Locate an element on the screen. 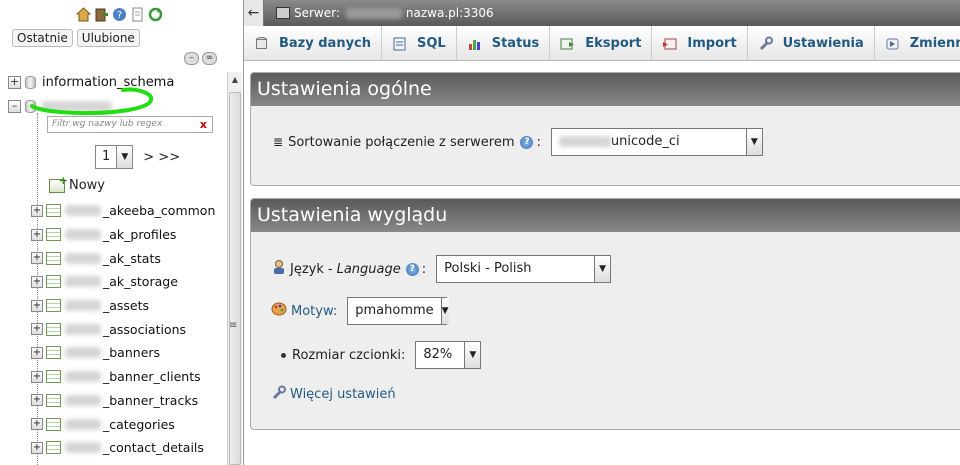 Image resolution: width=960 pixels, height=465 pixels. table-item: + _akeeba_common is located at coordinates (131, 211).